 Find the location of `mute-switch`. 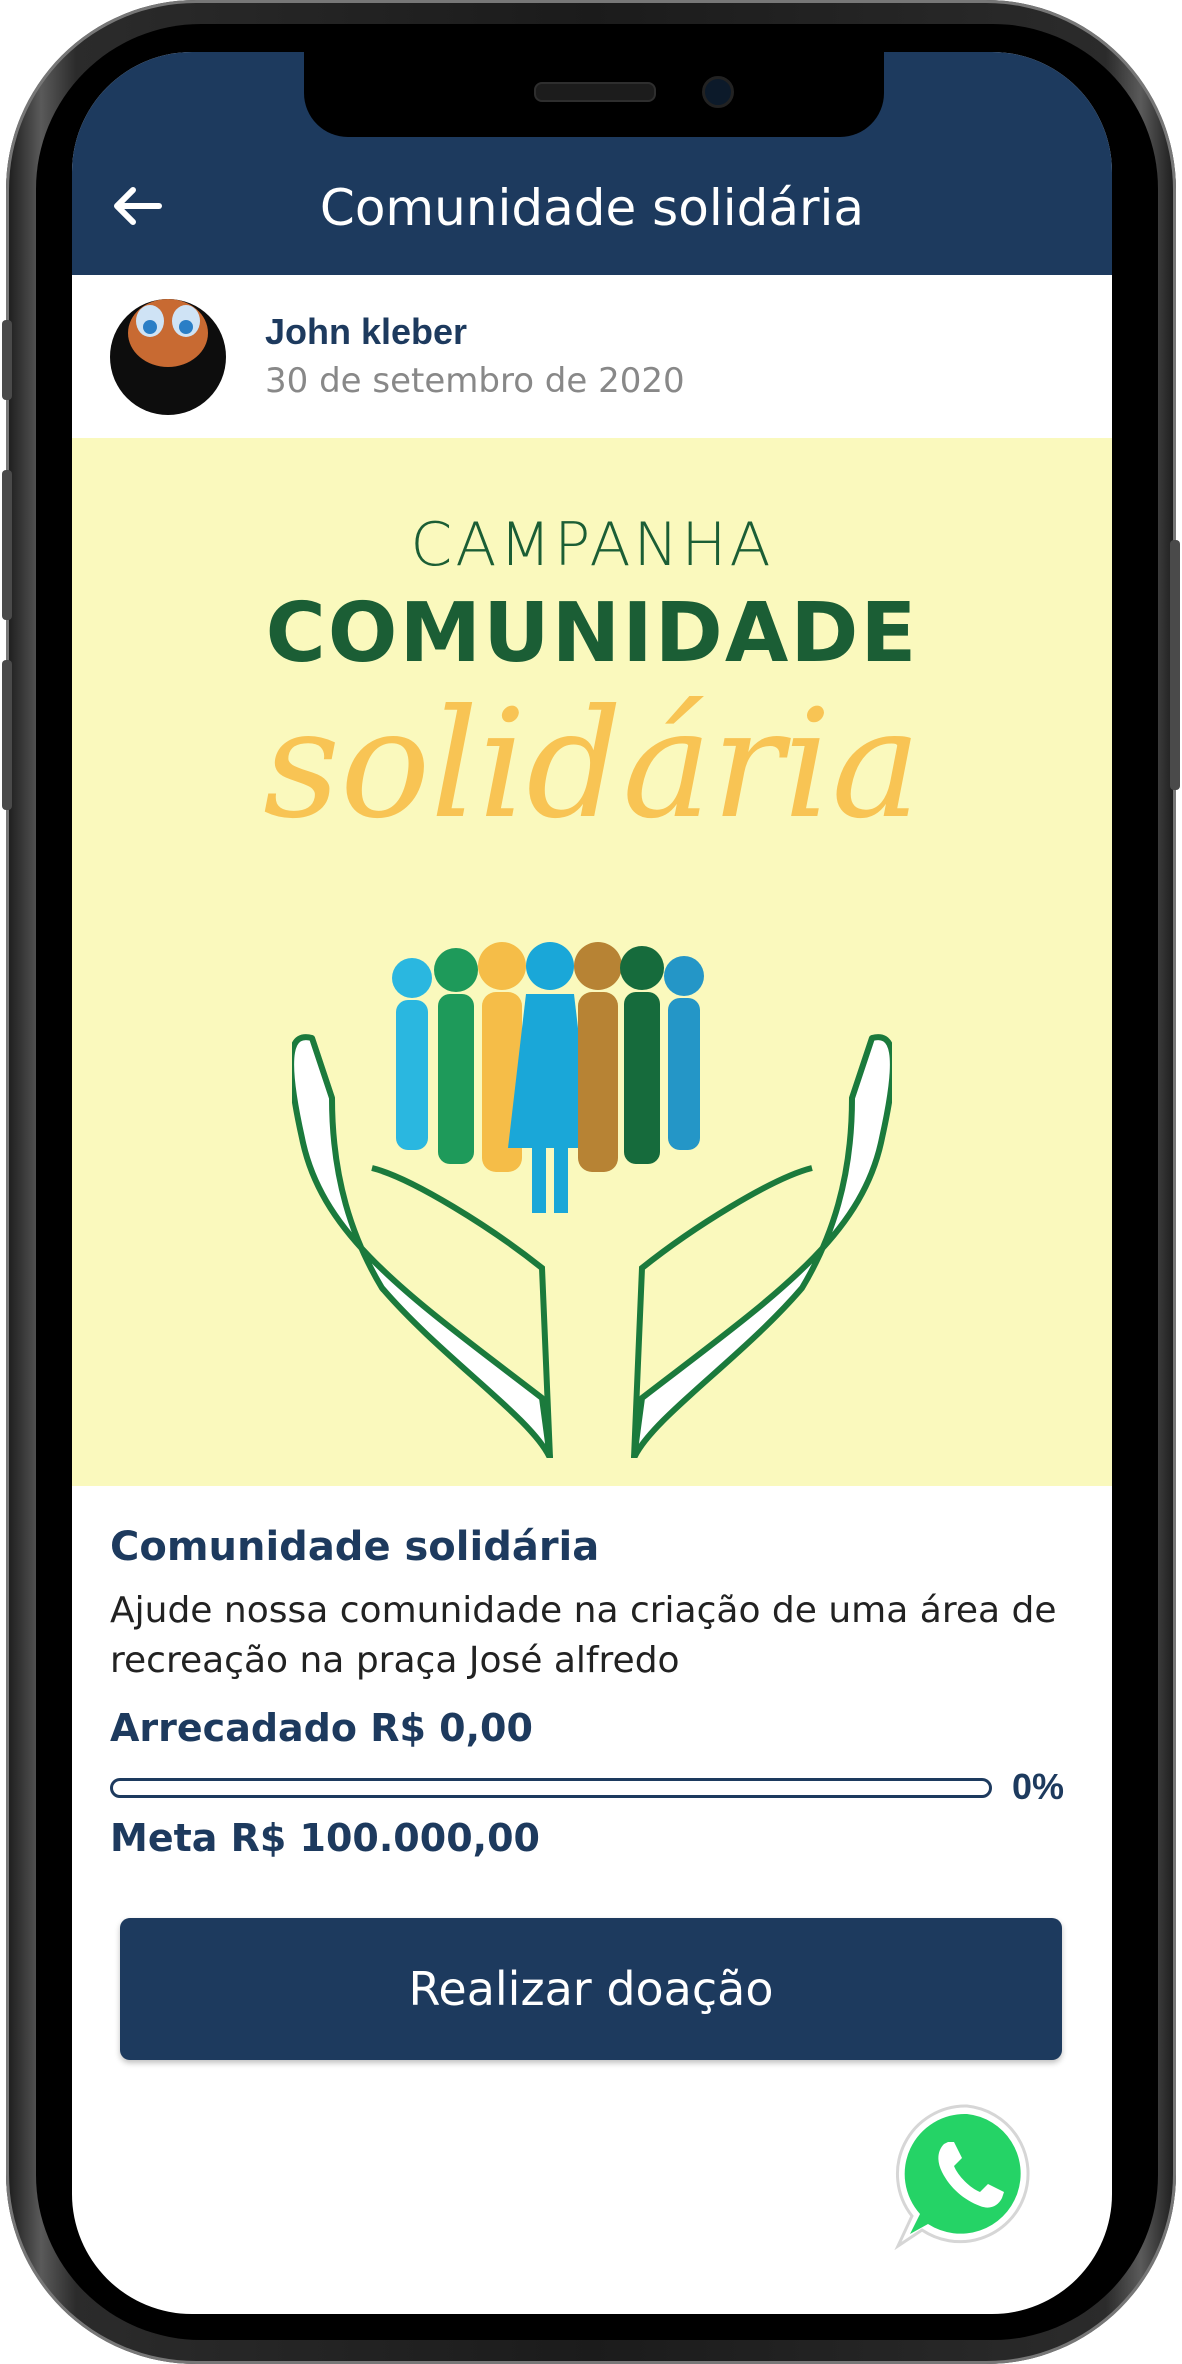

mute-switch is located at coordinates (7, 360).